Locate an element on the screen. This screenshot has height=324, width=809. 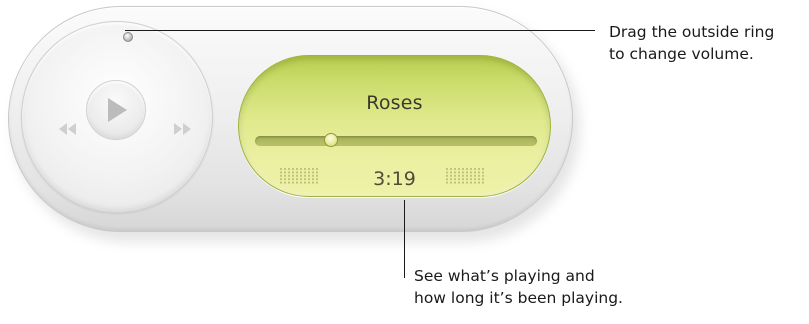
equalizer-right-icon is located at coordinates (465, 176).